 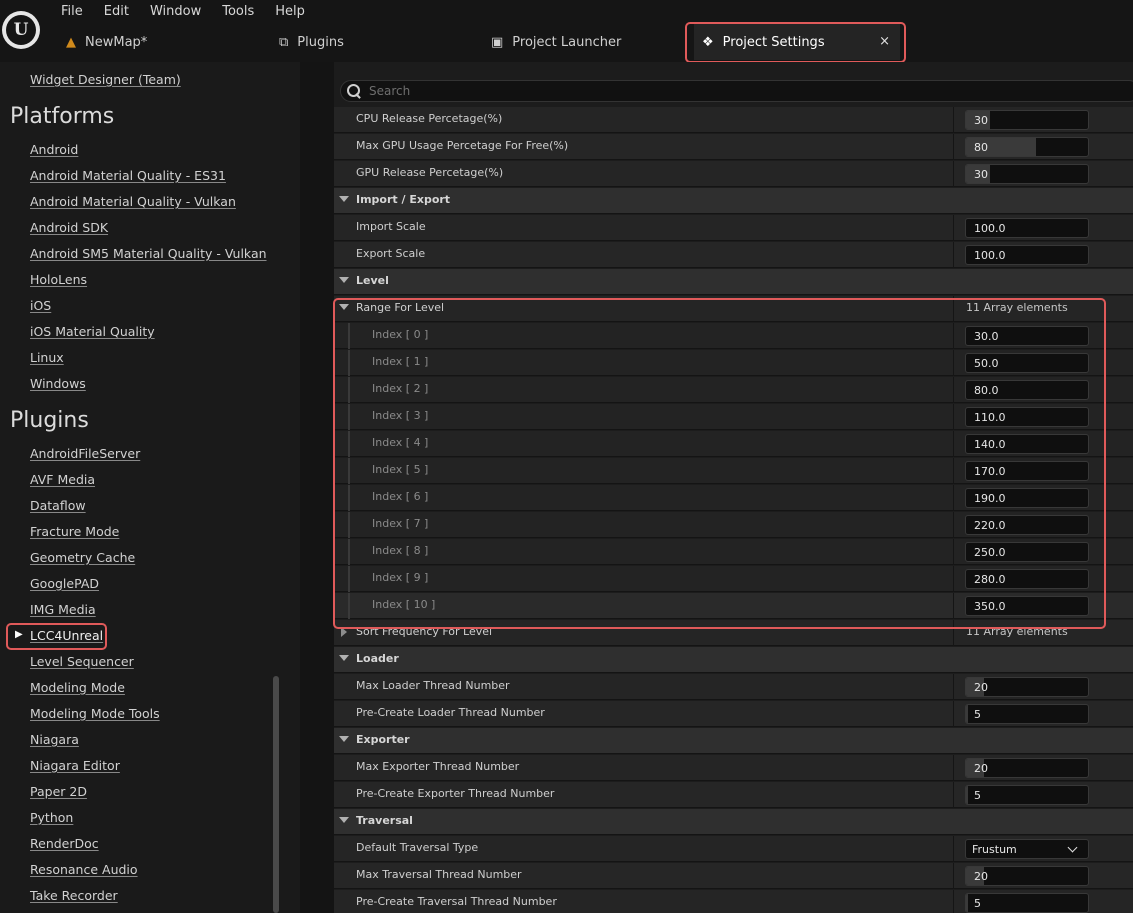 I want to click on numeric-input-max-loader-threads: 20, so click(x=1027, y=687).